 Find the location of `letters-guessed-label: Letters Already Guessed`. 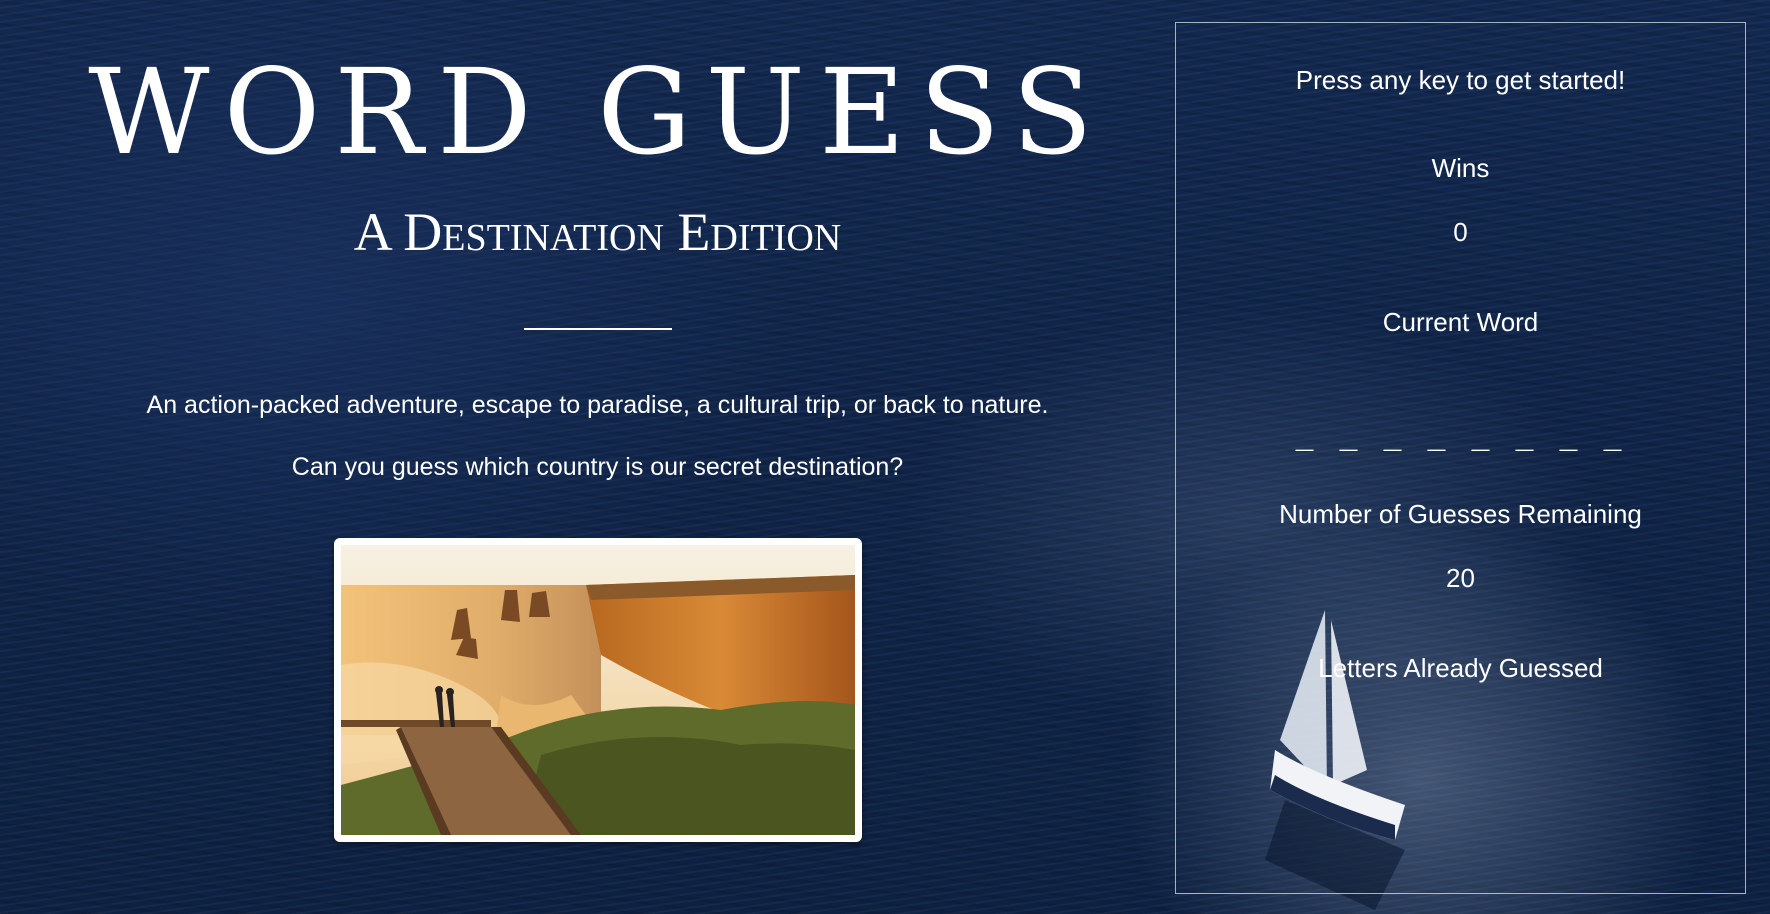

letters-guessed-label: Letters Already Guessed is located at coordinates (1460, 668).